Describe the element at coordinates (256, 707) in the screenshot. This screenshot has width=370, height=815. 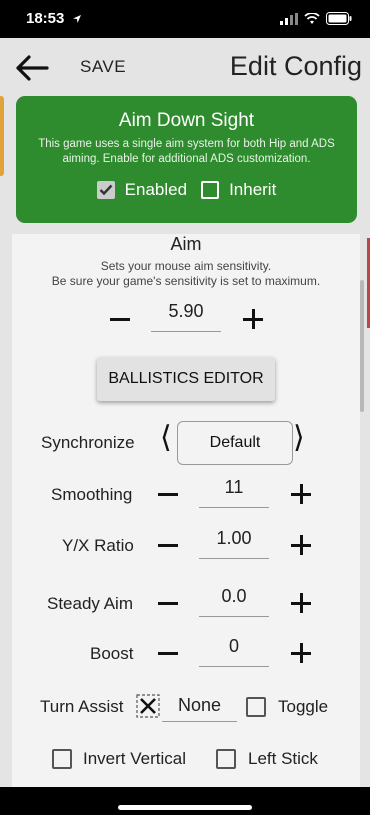
I see `toggle-checkbox` at that location.